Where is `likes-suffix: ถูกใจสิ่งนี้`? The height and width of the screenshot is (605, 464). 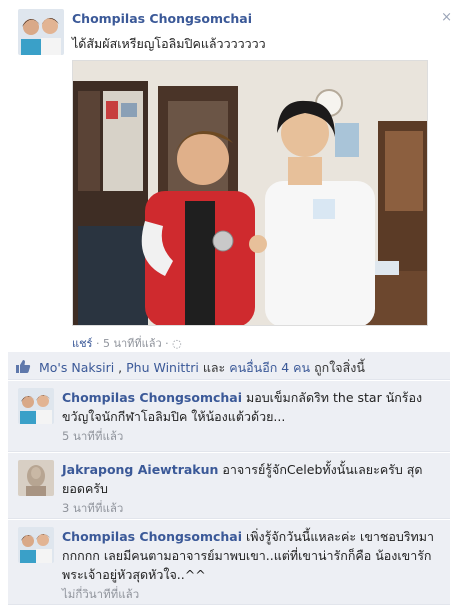
likes-suffix: ถูกใจสิ่งนี้ is located at coordinates (337, 367).